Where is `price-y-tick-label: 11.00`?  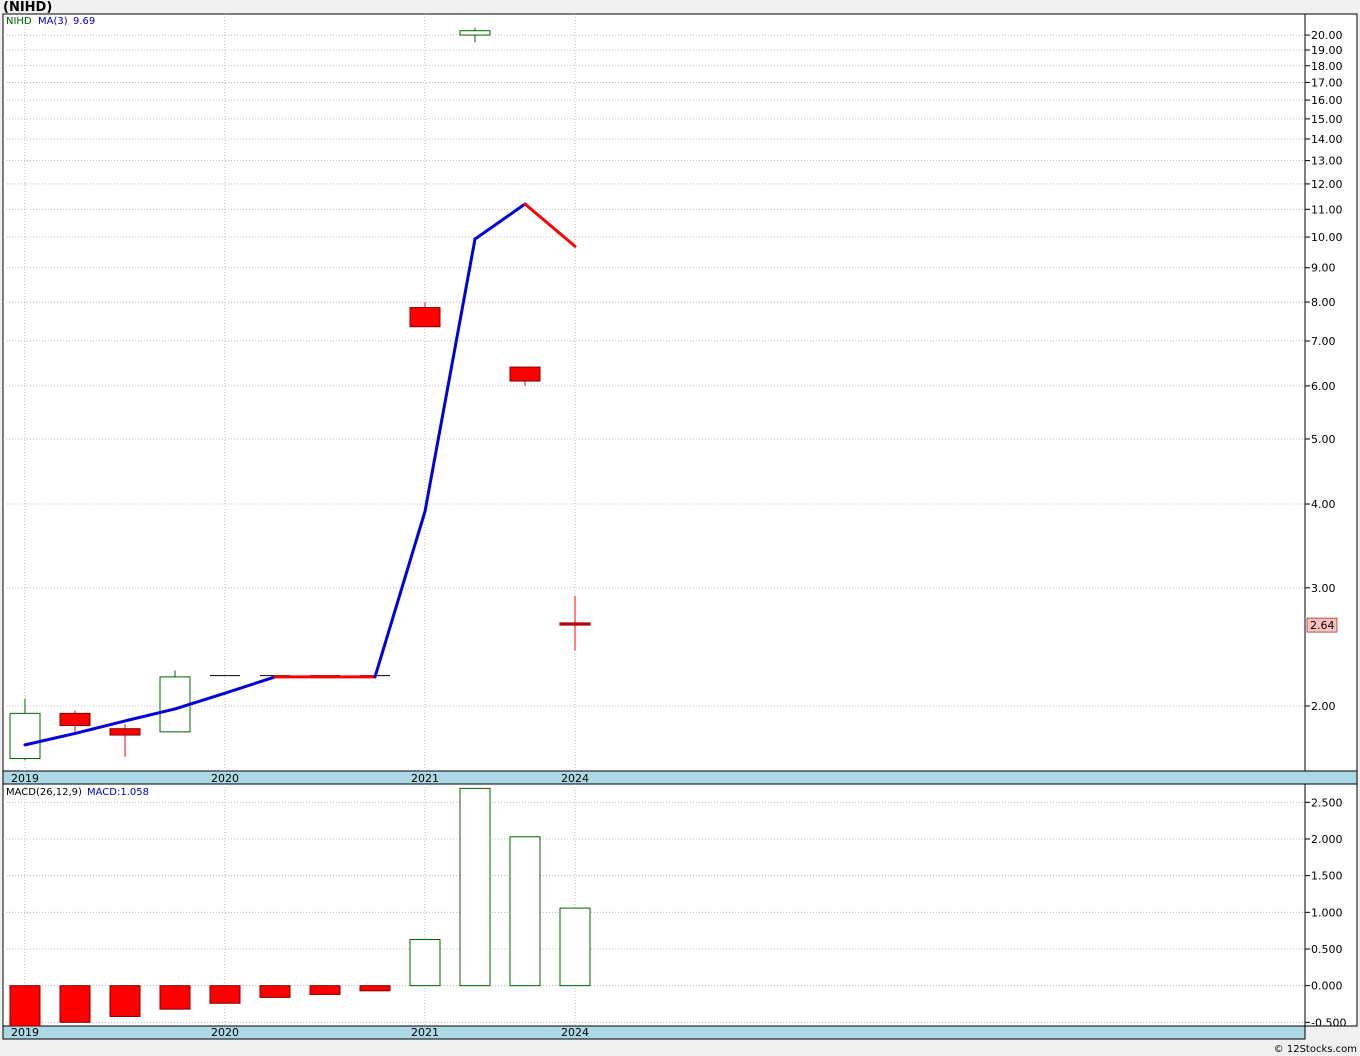
price-y-tick-label: 11.00 is located at coordinates (1327, 209).